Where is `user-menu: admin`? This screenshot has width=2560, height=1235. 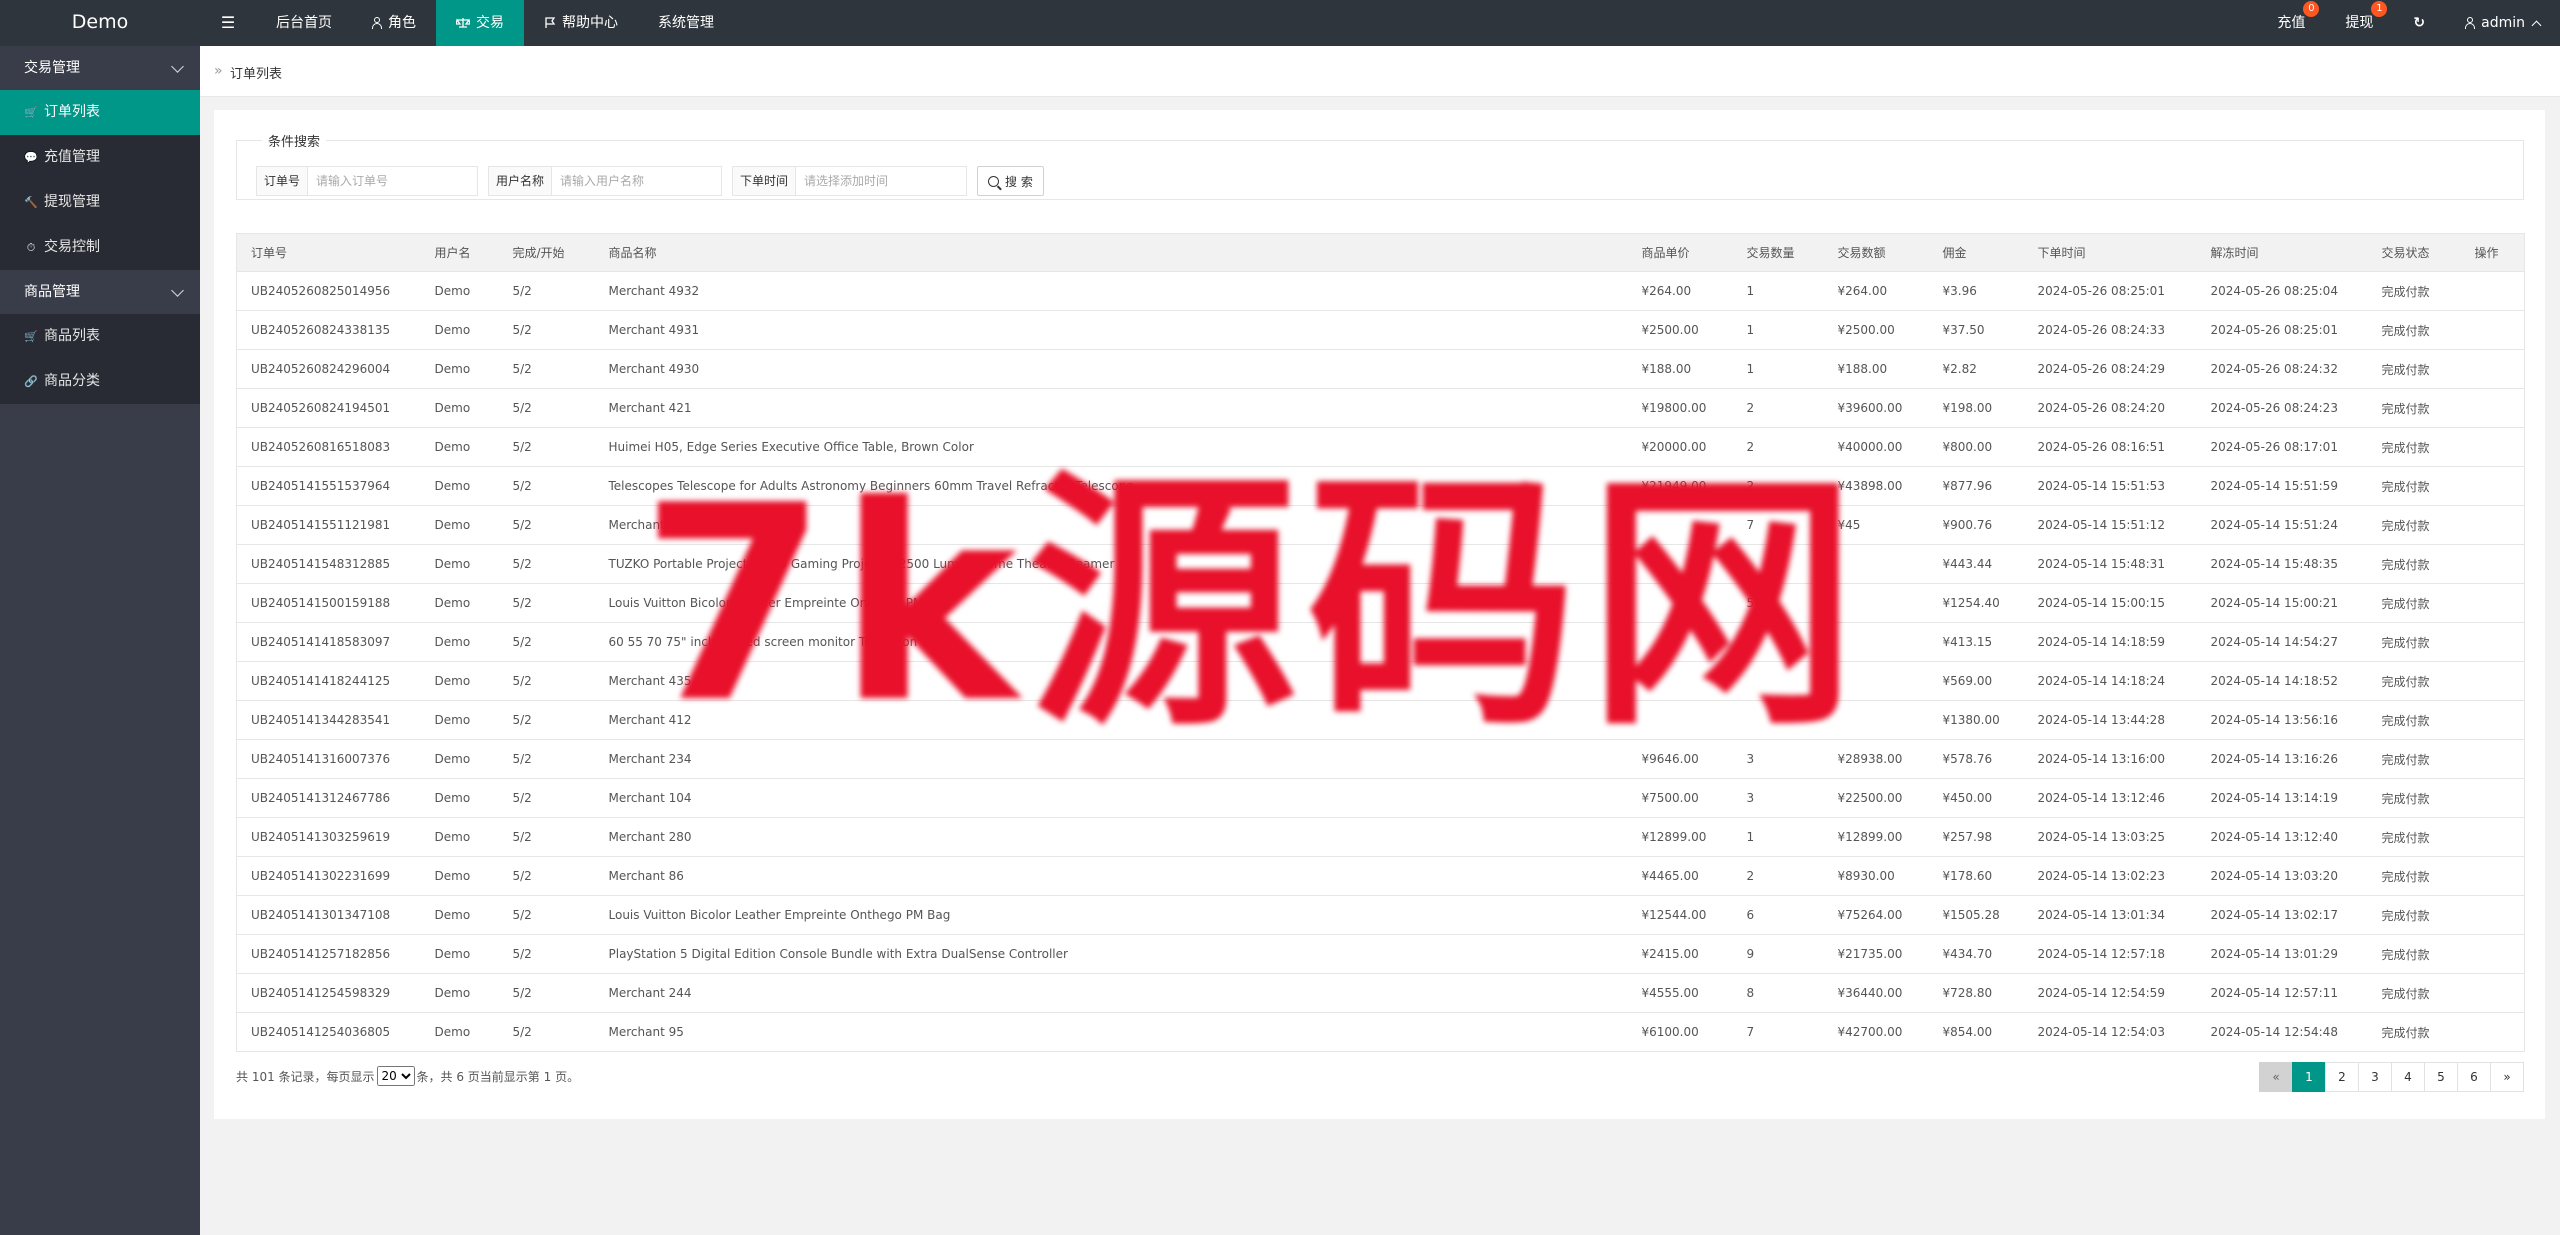
user-menu: admin is located at coordinates (2502, 23).